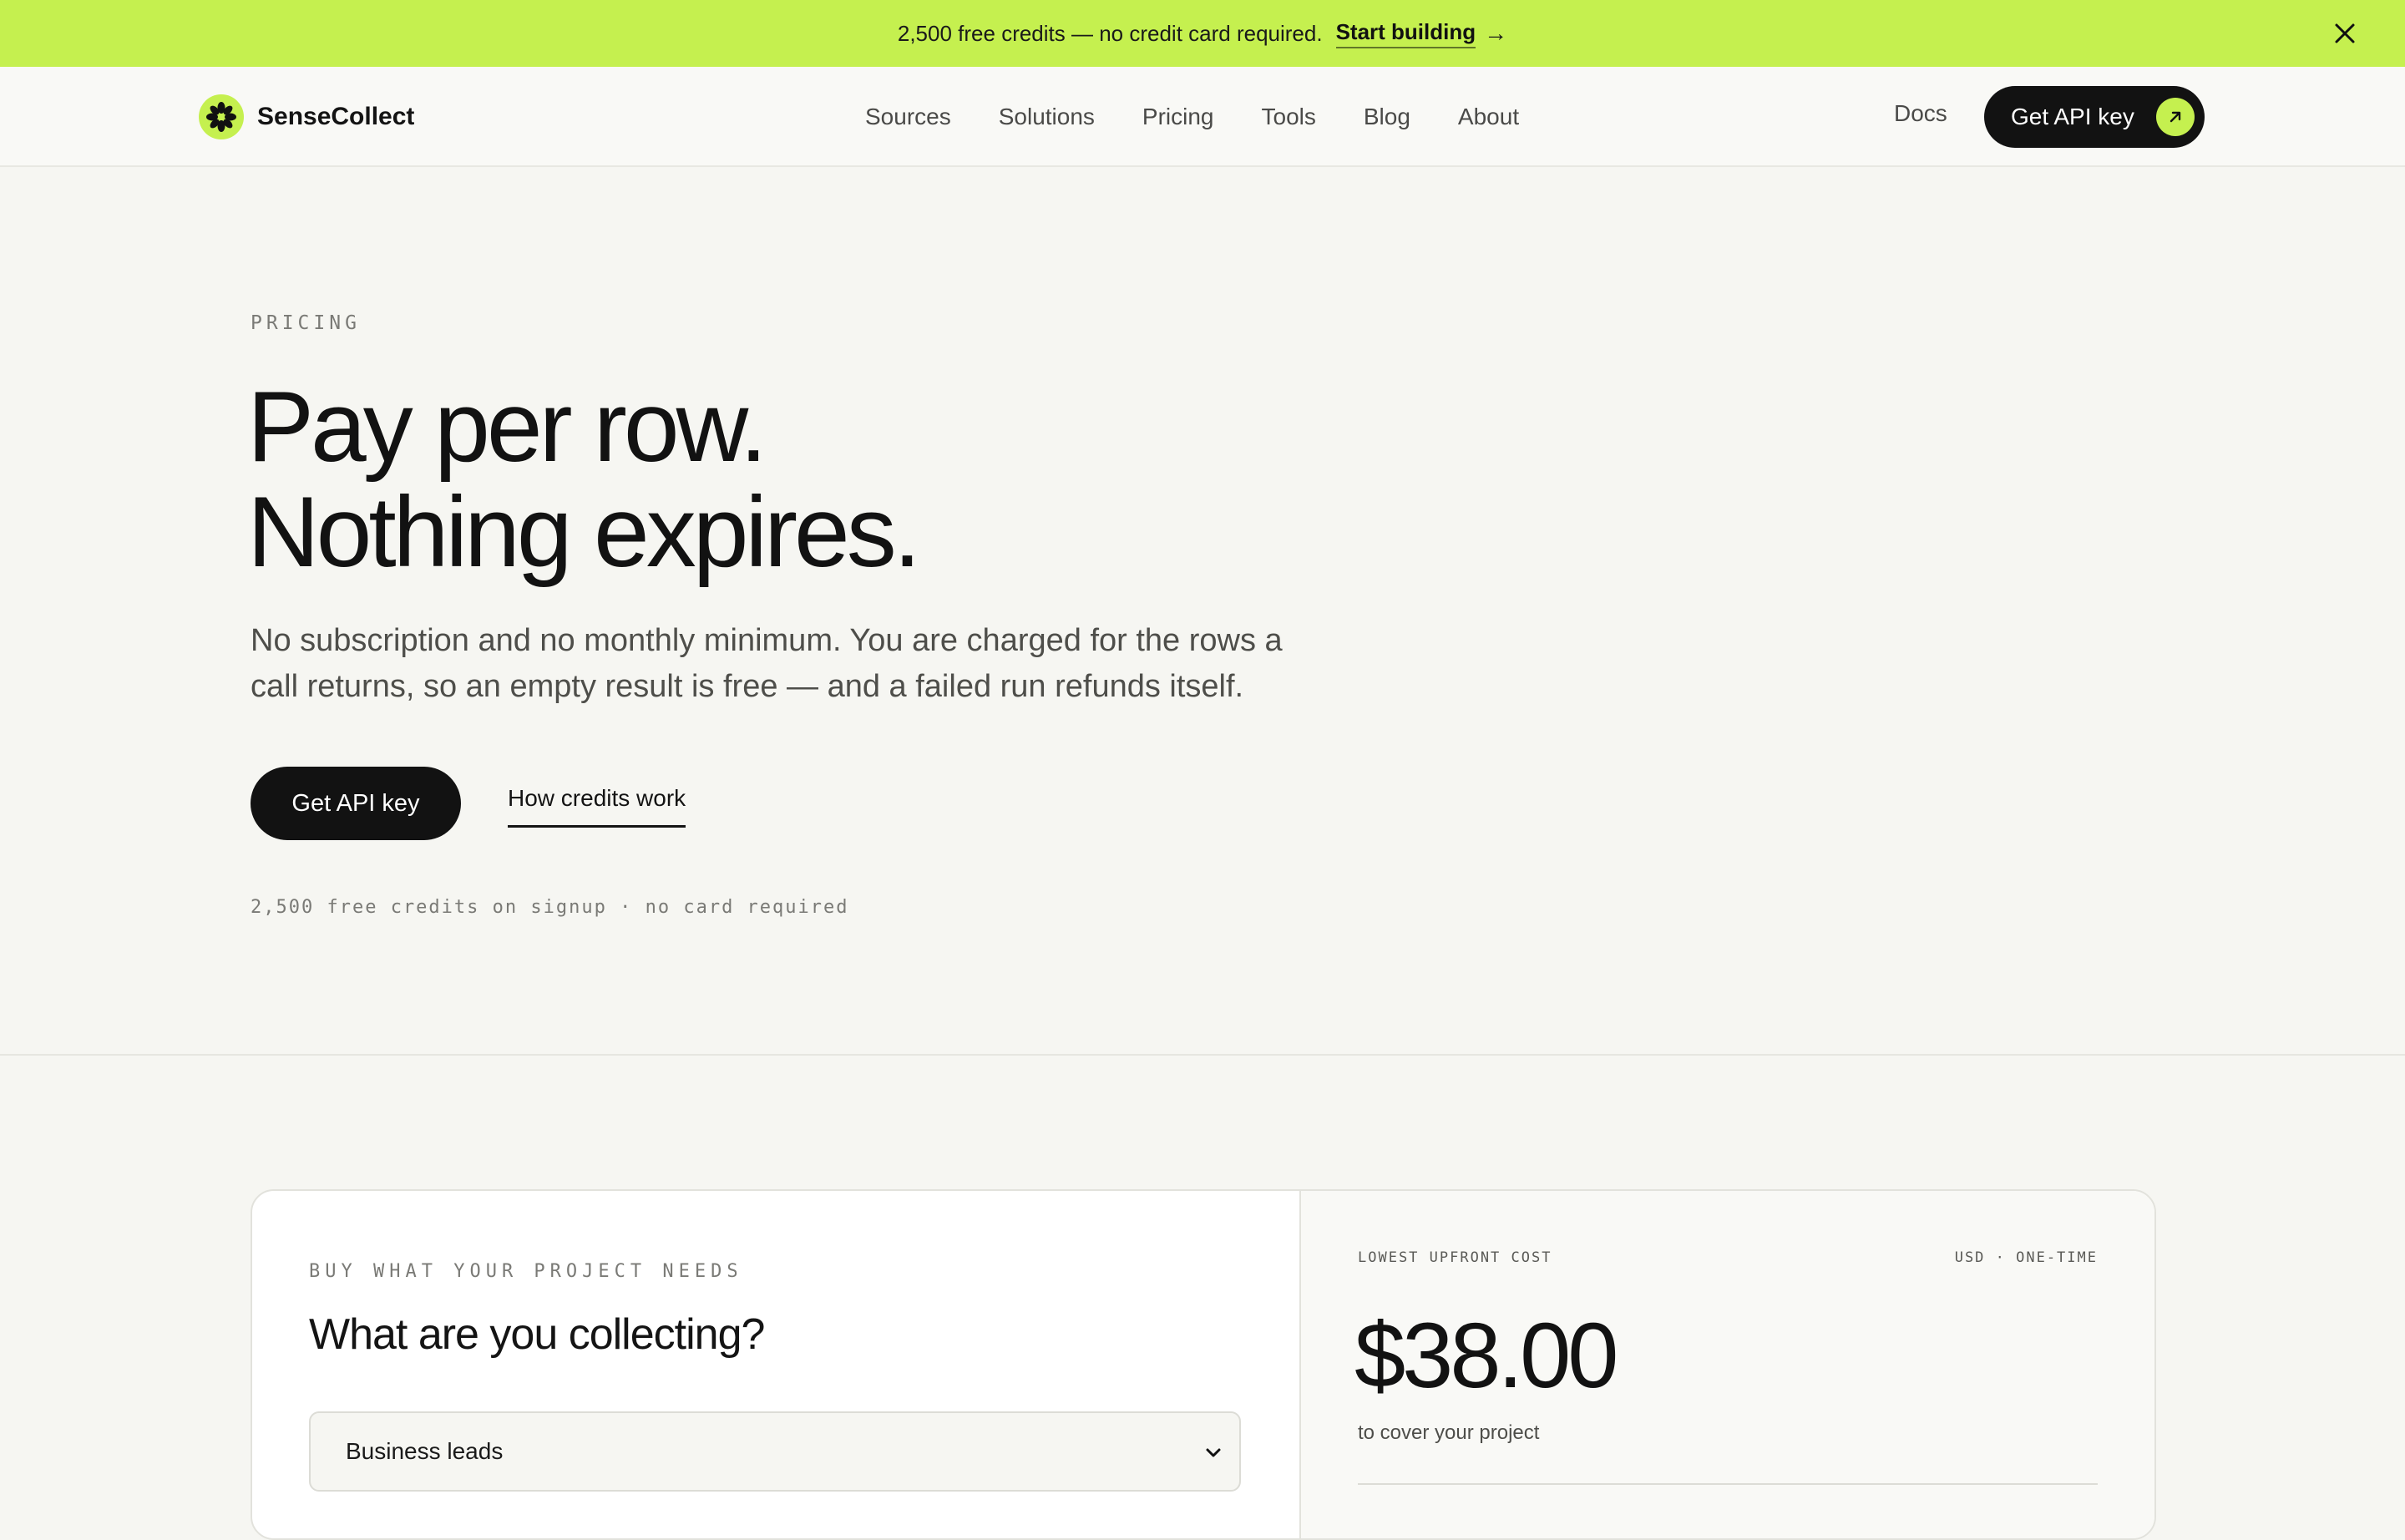  What do you see at coordinates (1496, 33) in the screenshot?
I see `arrow-right-icon: →` at bounding box center [1496, 33].